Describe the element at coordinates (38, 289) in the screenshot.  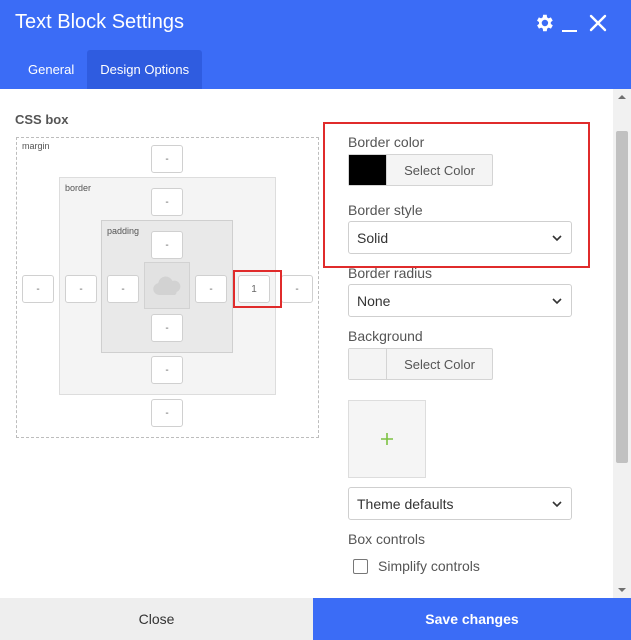
I see `margin-left-input: -` at that location.